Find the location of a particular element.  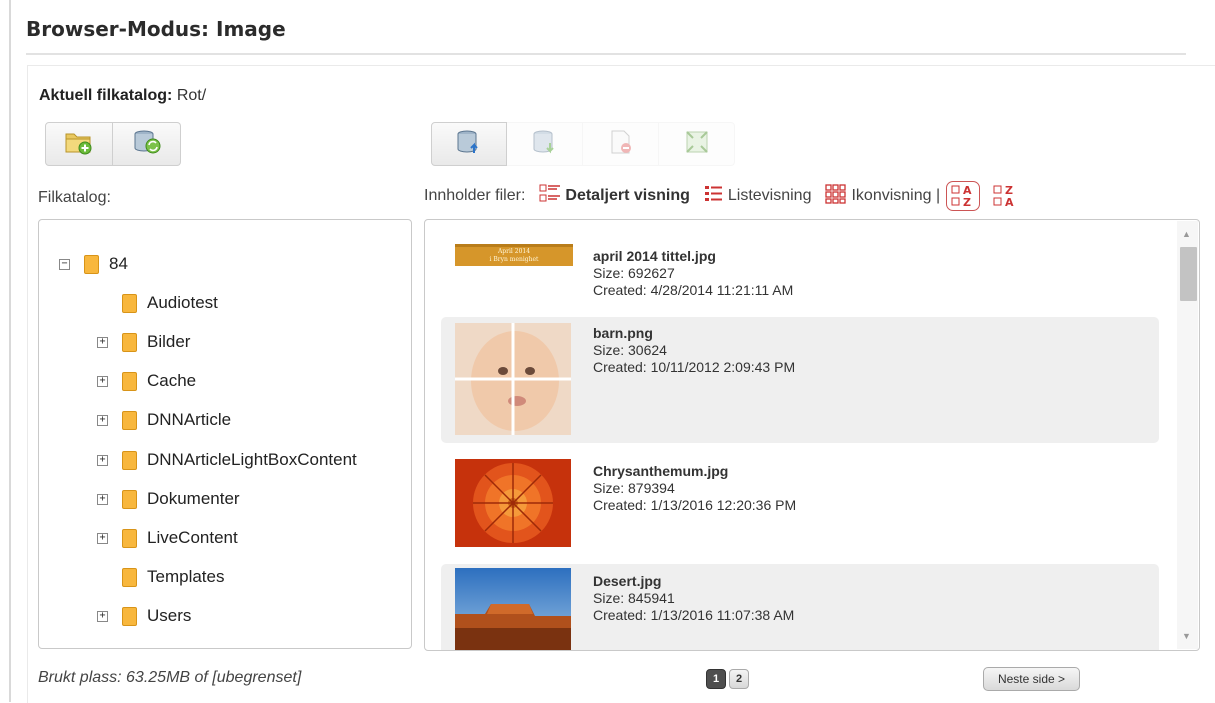

sort-descending-bottom-letter: A is located at coordinates (1009, 202).